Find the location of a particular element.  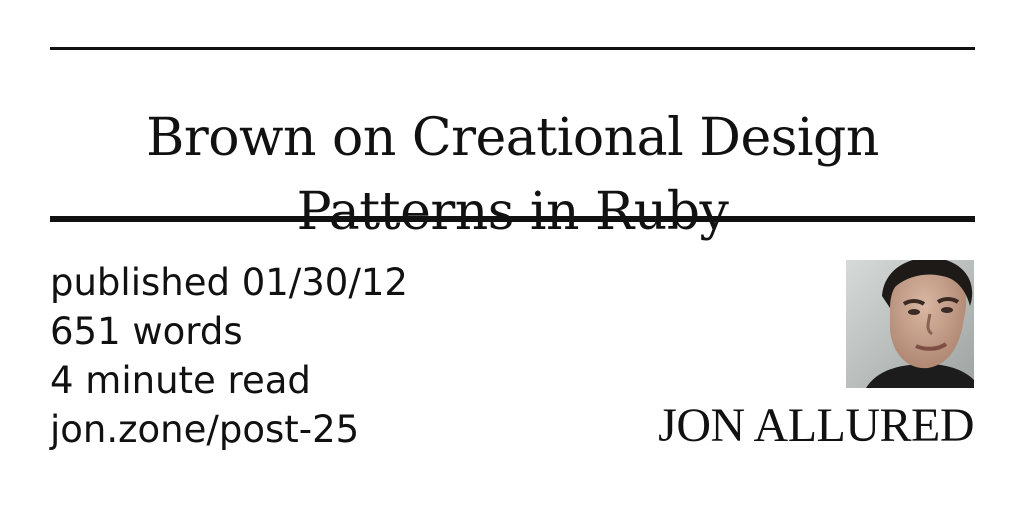

author-avatar is located at coordinates (910, 324).